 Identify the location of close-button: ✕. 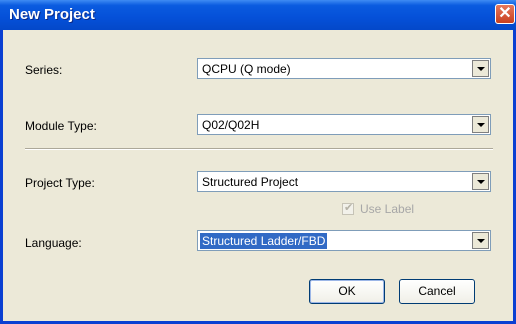
(505, 14).